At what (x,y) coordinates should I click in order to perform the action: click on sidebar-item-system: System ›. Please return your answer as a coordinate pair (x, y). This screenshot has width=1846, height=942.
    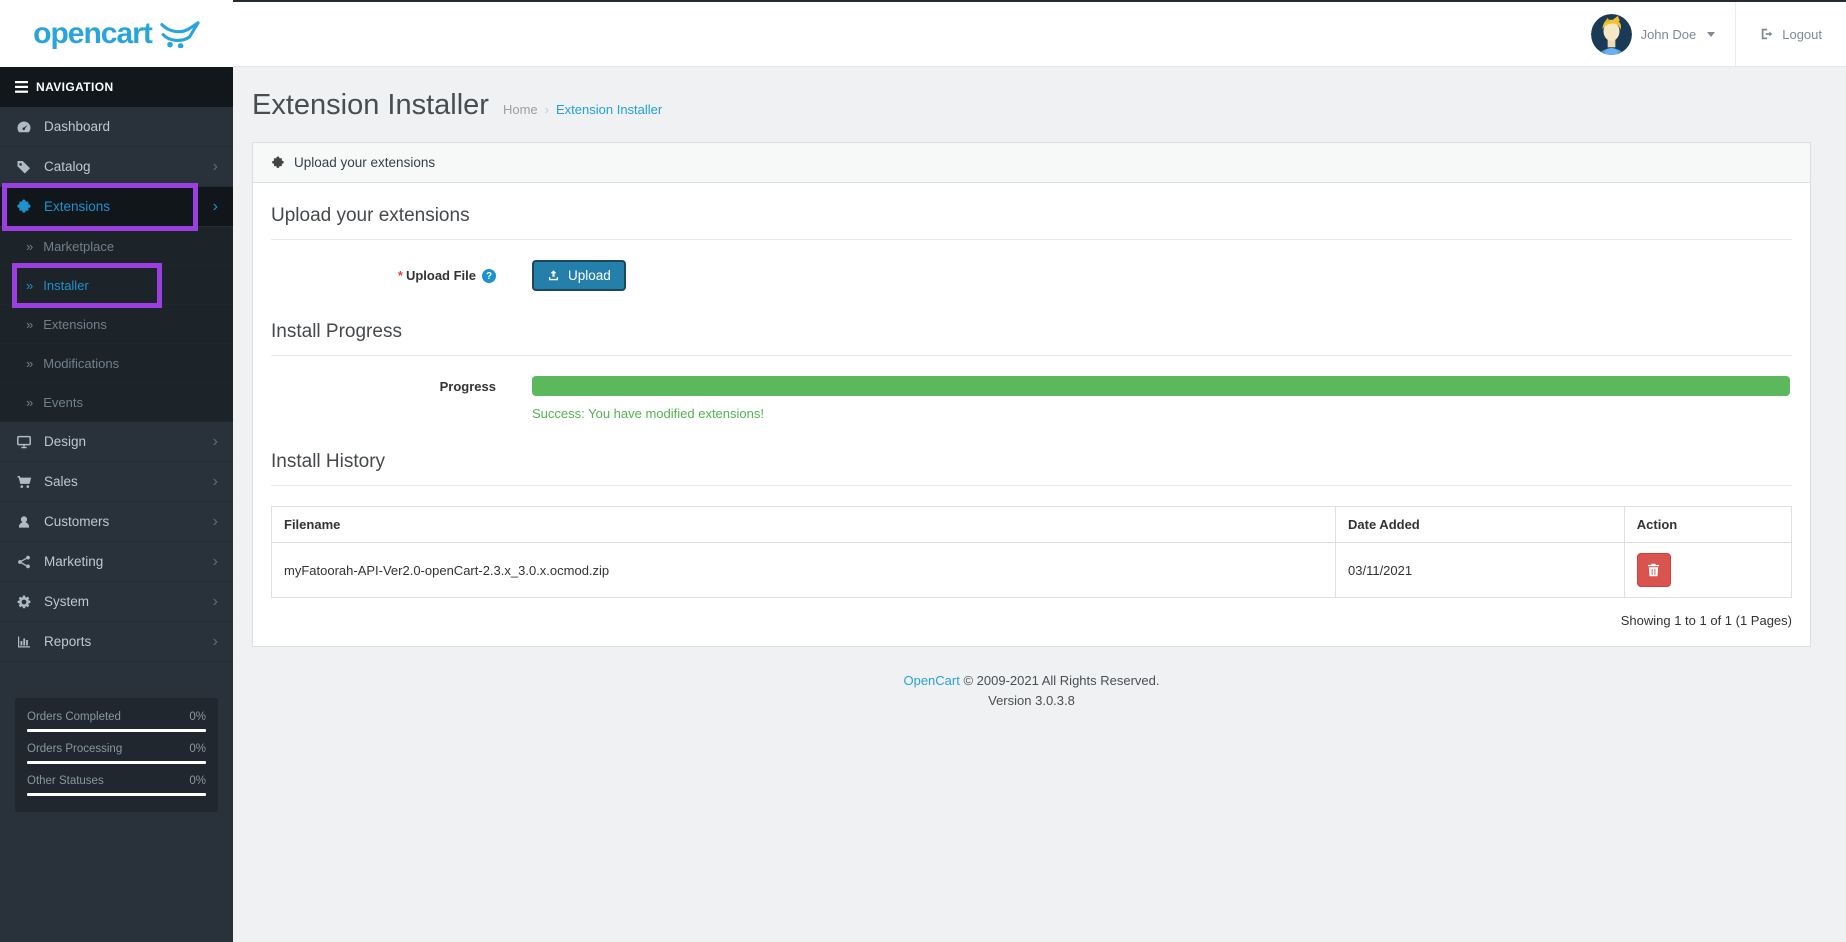
    Looking at the image, I should click on (116, 602).